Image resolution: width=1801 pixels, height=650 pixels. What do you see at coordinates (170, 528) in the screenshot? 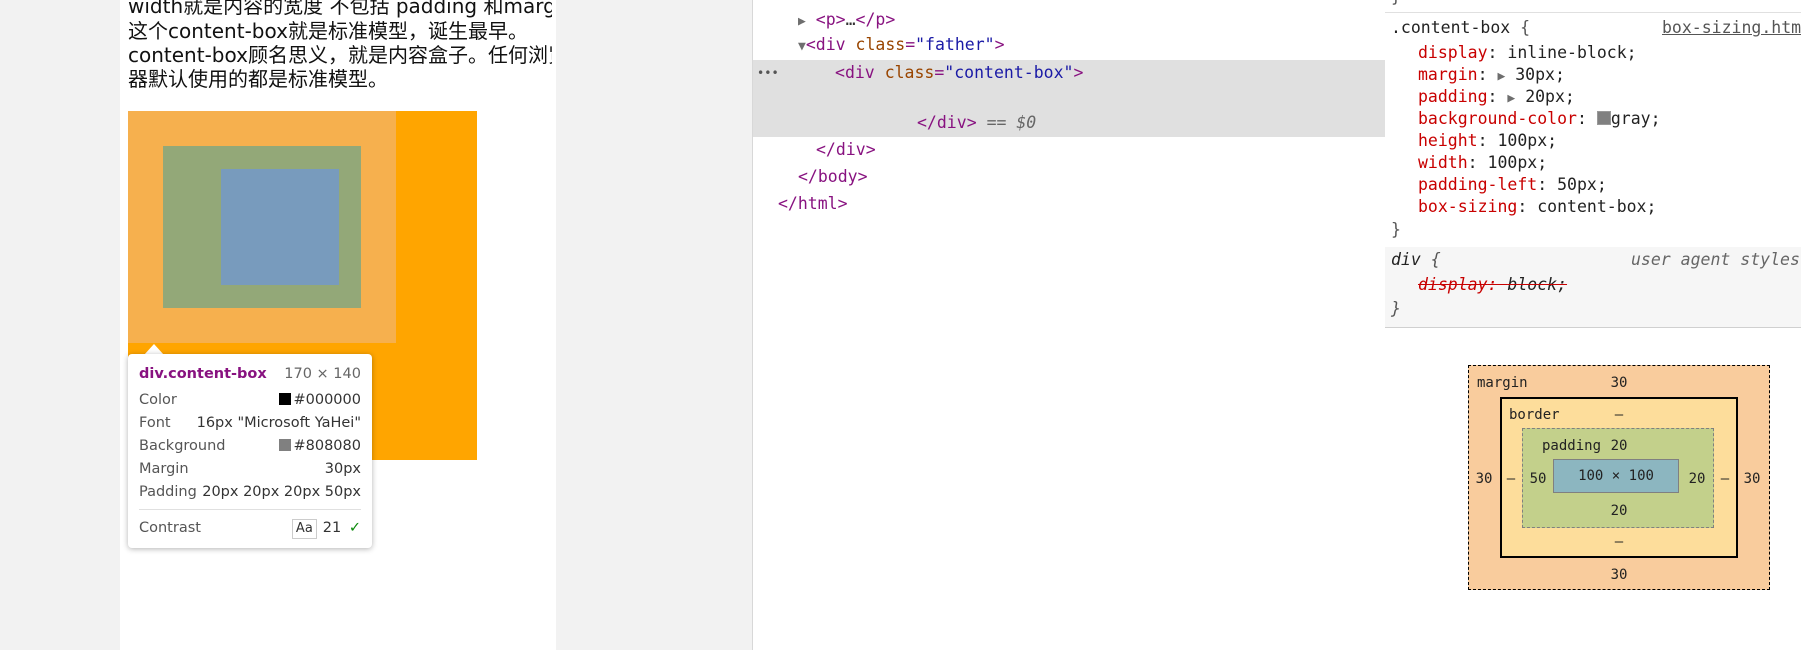
I see `tooltip-contrast-key: Contrast` at bounding box center [170, 528].